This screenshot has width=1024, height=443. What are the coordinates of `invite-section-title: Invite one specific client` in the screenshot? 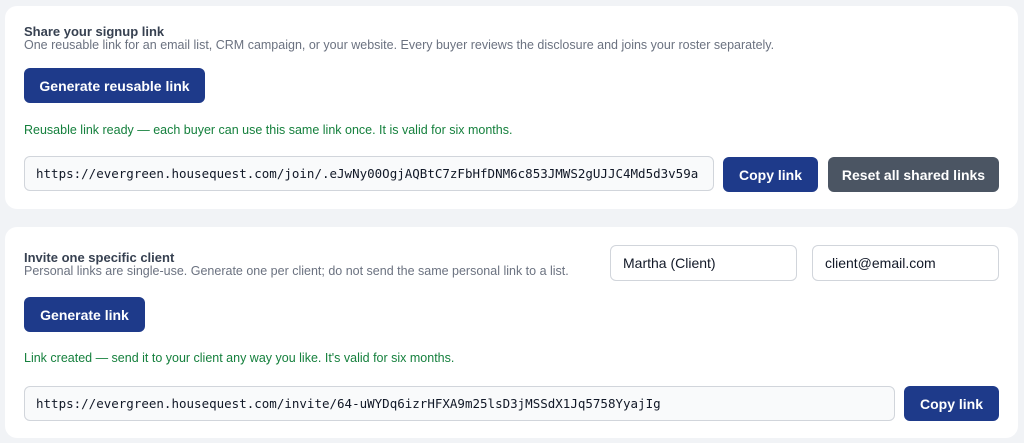 It's located at (99, 257).